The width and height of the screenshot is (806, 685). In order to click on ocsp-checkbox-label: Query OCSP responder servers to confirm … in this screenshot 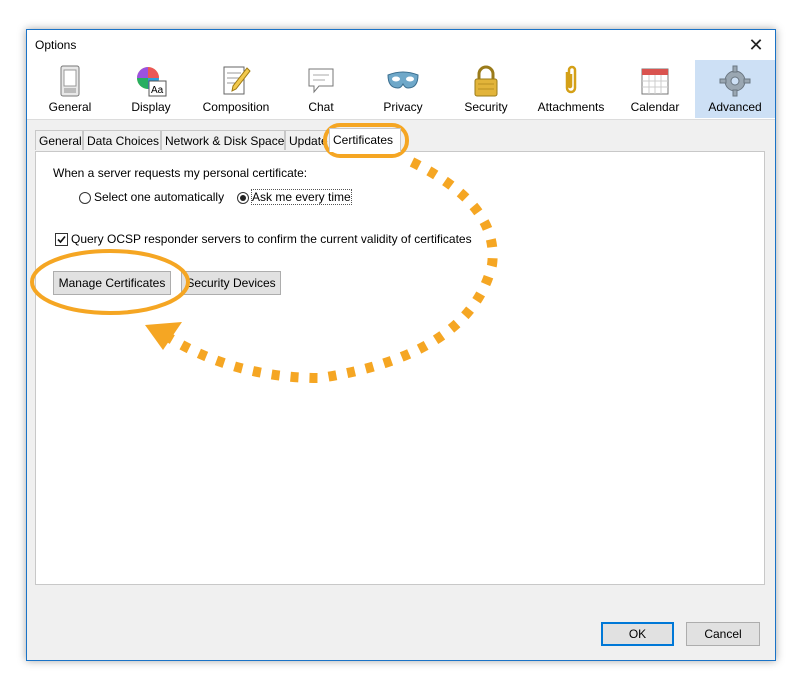, I will do `click(271, 239)`.